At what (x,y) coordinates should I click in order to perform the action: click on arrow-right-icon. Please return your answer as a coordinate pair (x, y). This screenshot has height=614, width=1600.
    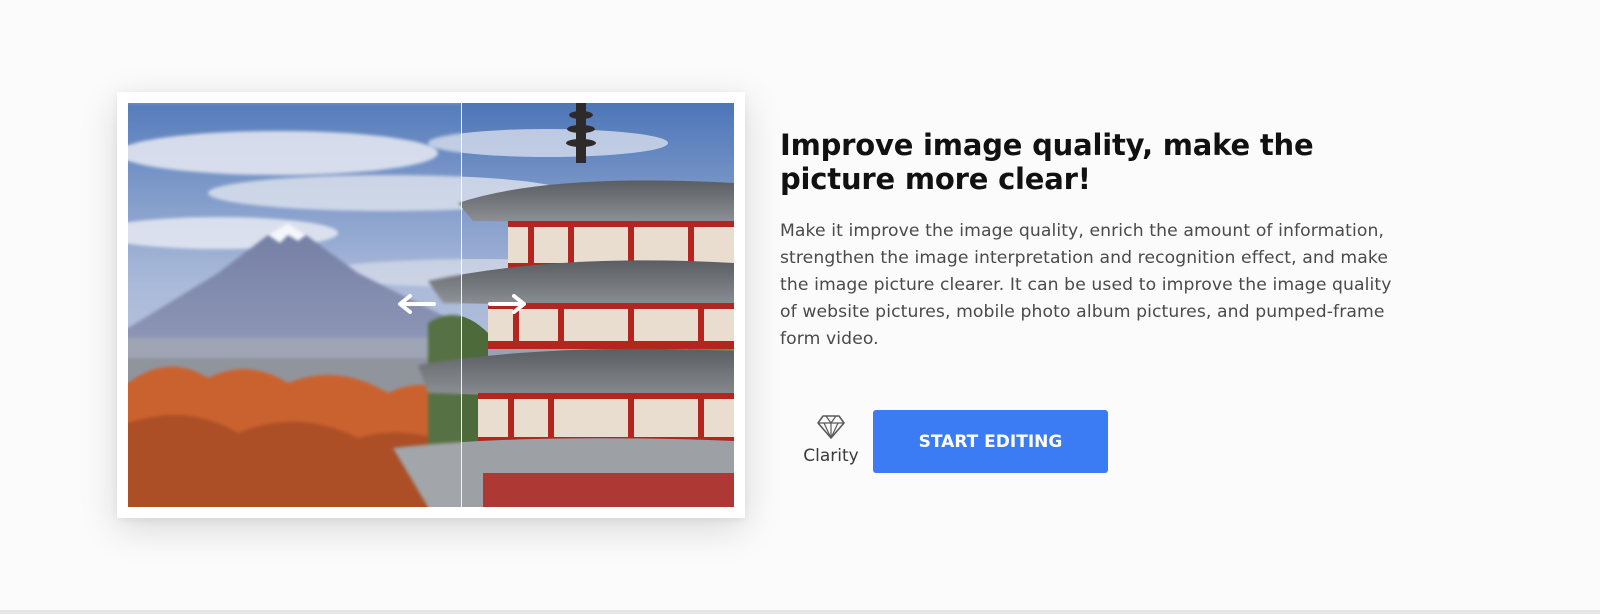
    Looking at the image, I should click on (508, 304).